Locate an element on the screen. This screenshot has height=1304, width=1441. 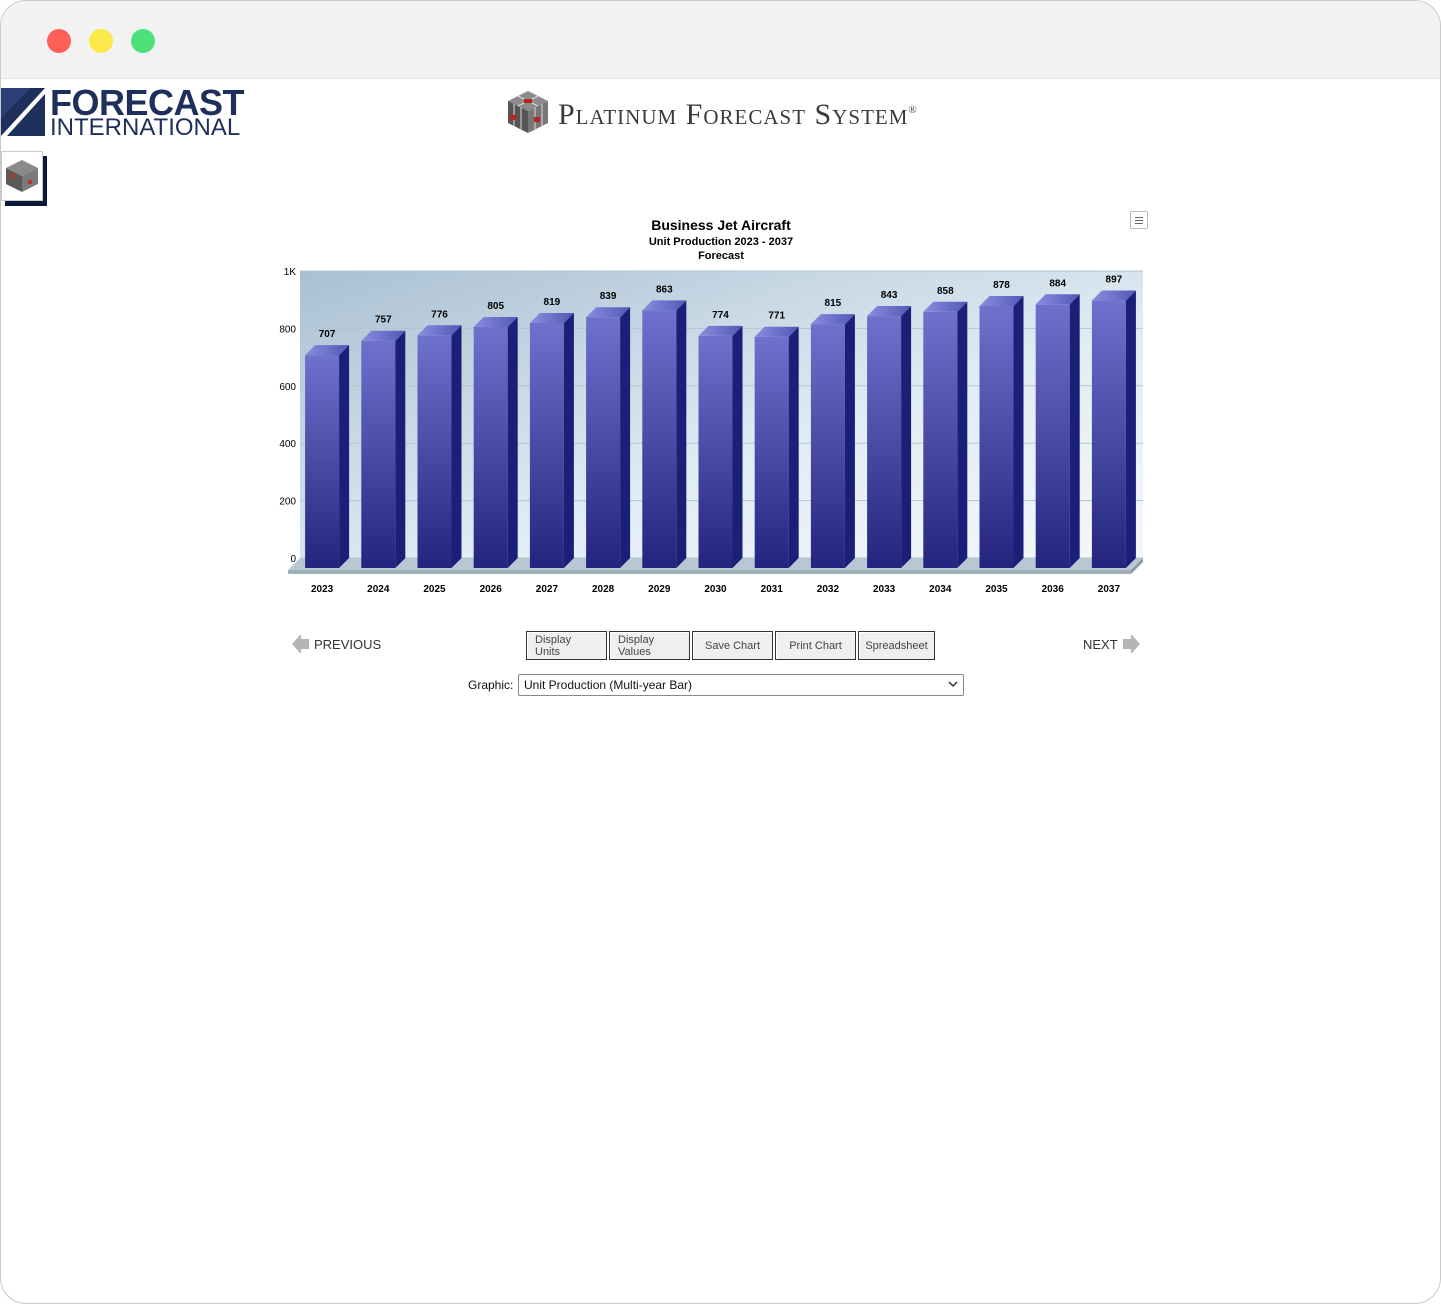
forecast-international-logo: FORECAST INTERNATIONAL is located at coordinates (126, 113).